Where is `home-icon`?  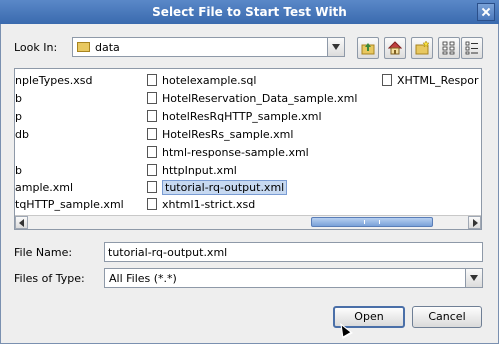 home-icon is located at coordinates (395, 48).